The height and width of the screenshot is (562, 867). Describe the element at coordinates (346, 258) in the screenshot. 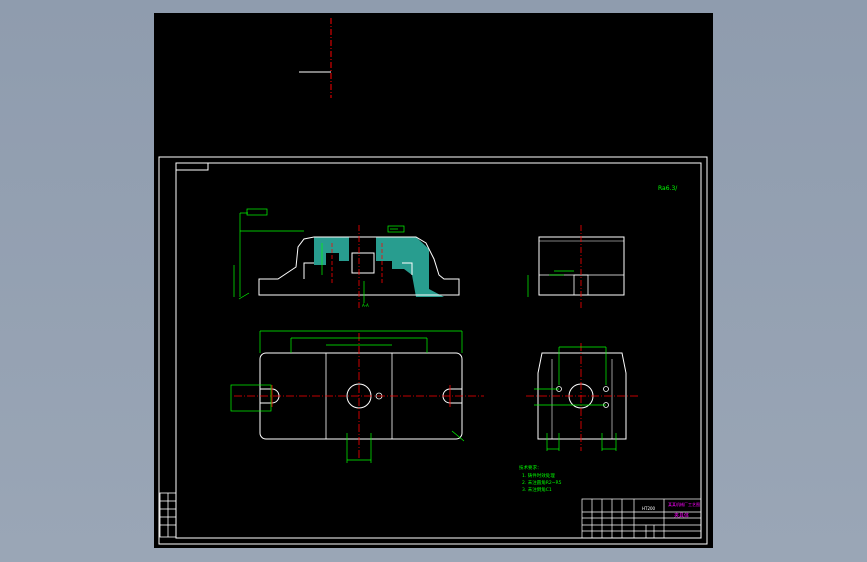

I see `front-section-view: A-A` at that location.